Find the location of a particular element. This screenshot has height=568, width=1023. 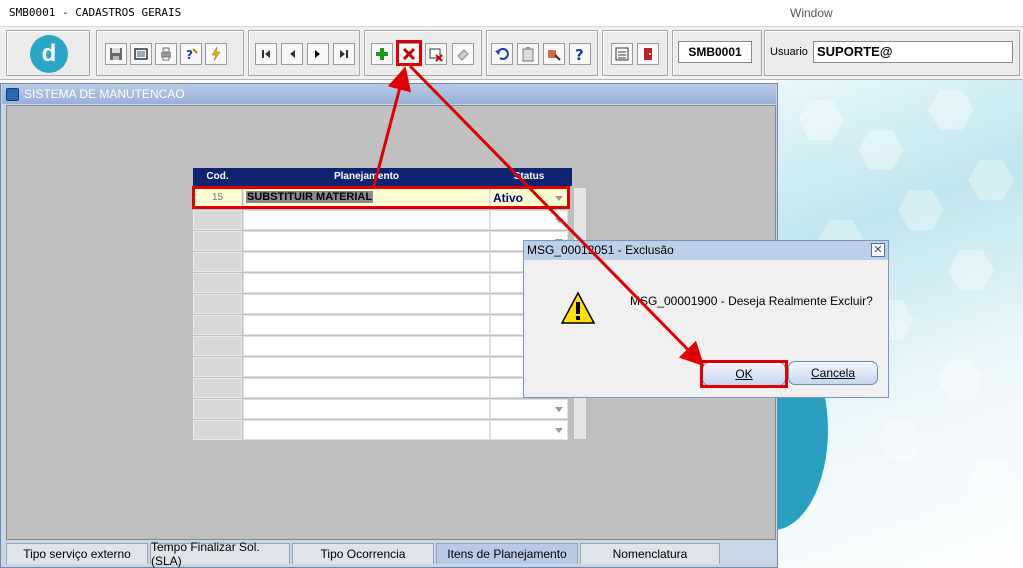

query-icon: ? is located at coordinates (191, 54).